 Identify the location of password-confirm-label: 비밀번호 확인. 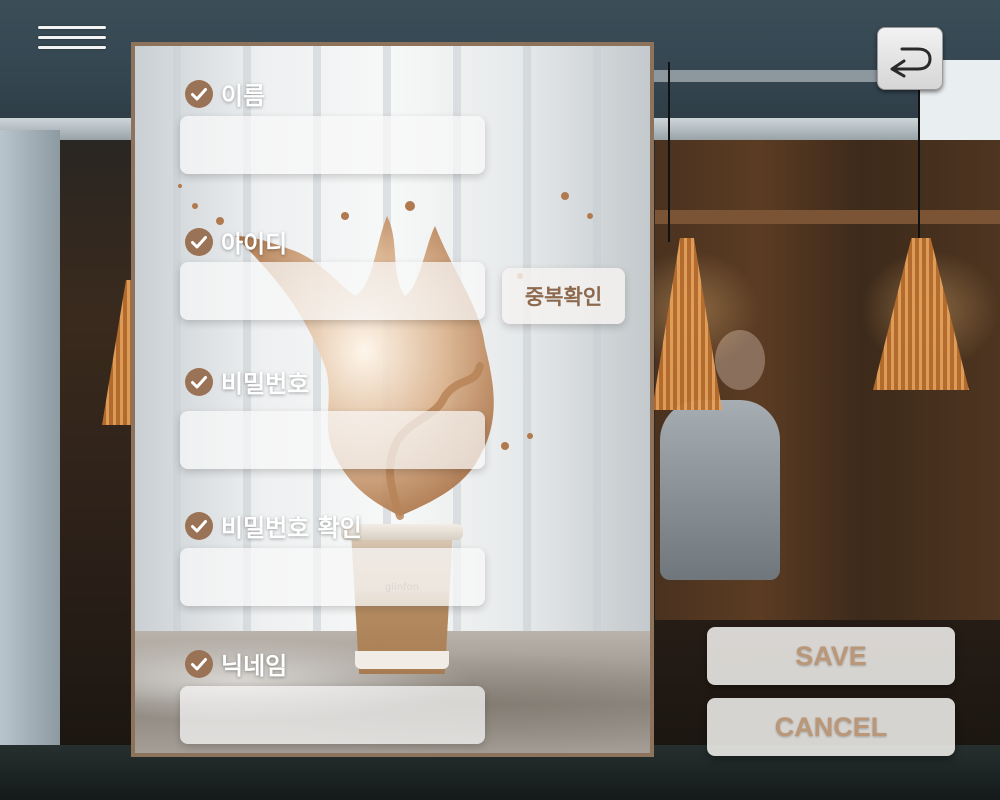
(273, 525).